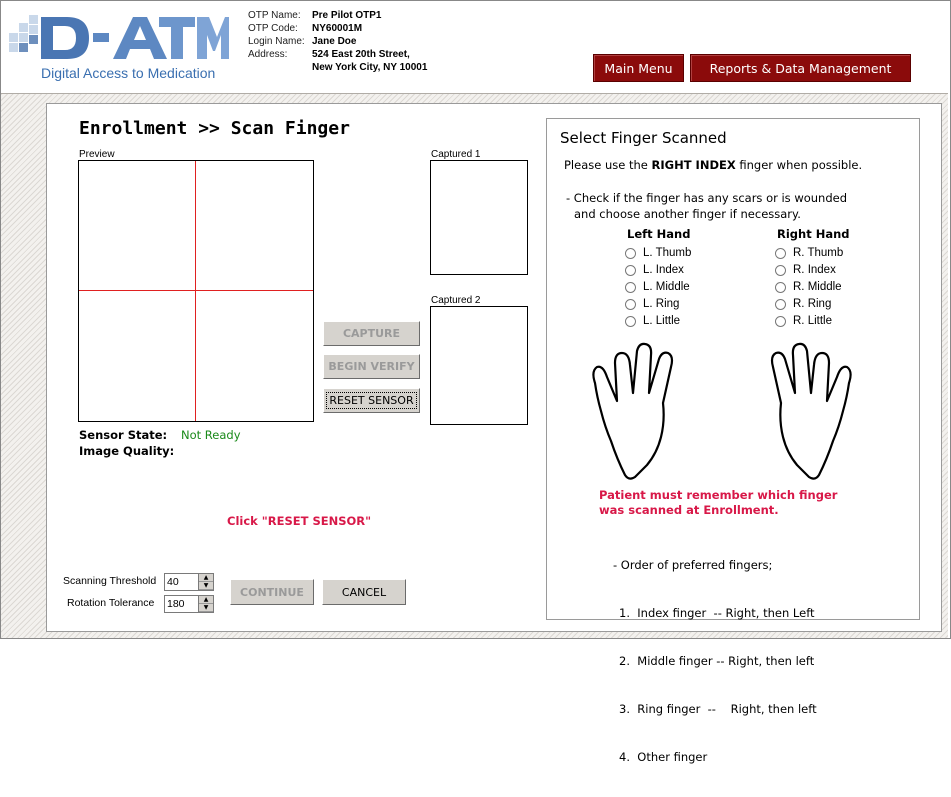  I want to click on radio-label: R. Thumb, so click(818, 253).